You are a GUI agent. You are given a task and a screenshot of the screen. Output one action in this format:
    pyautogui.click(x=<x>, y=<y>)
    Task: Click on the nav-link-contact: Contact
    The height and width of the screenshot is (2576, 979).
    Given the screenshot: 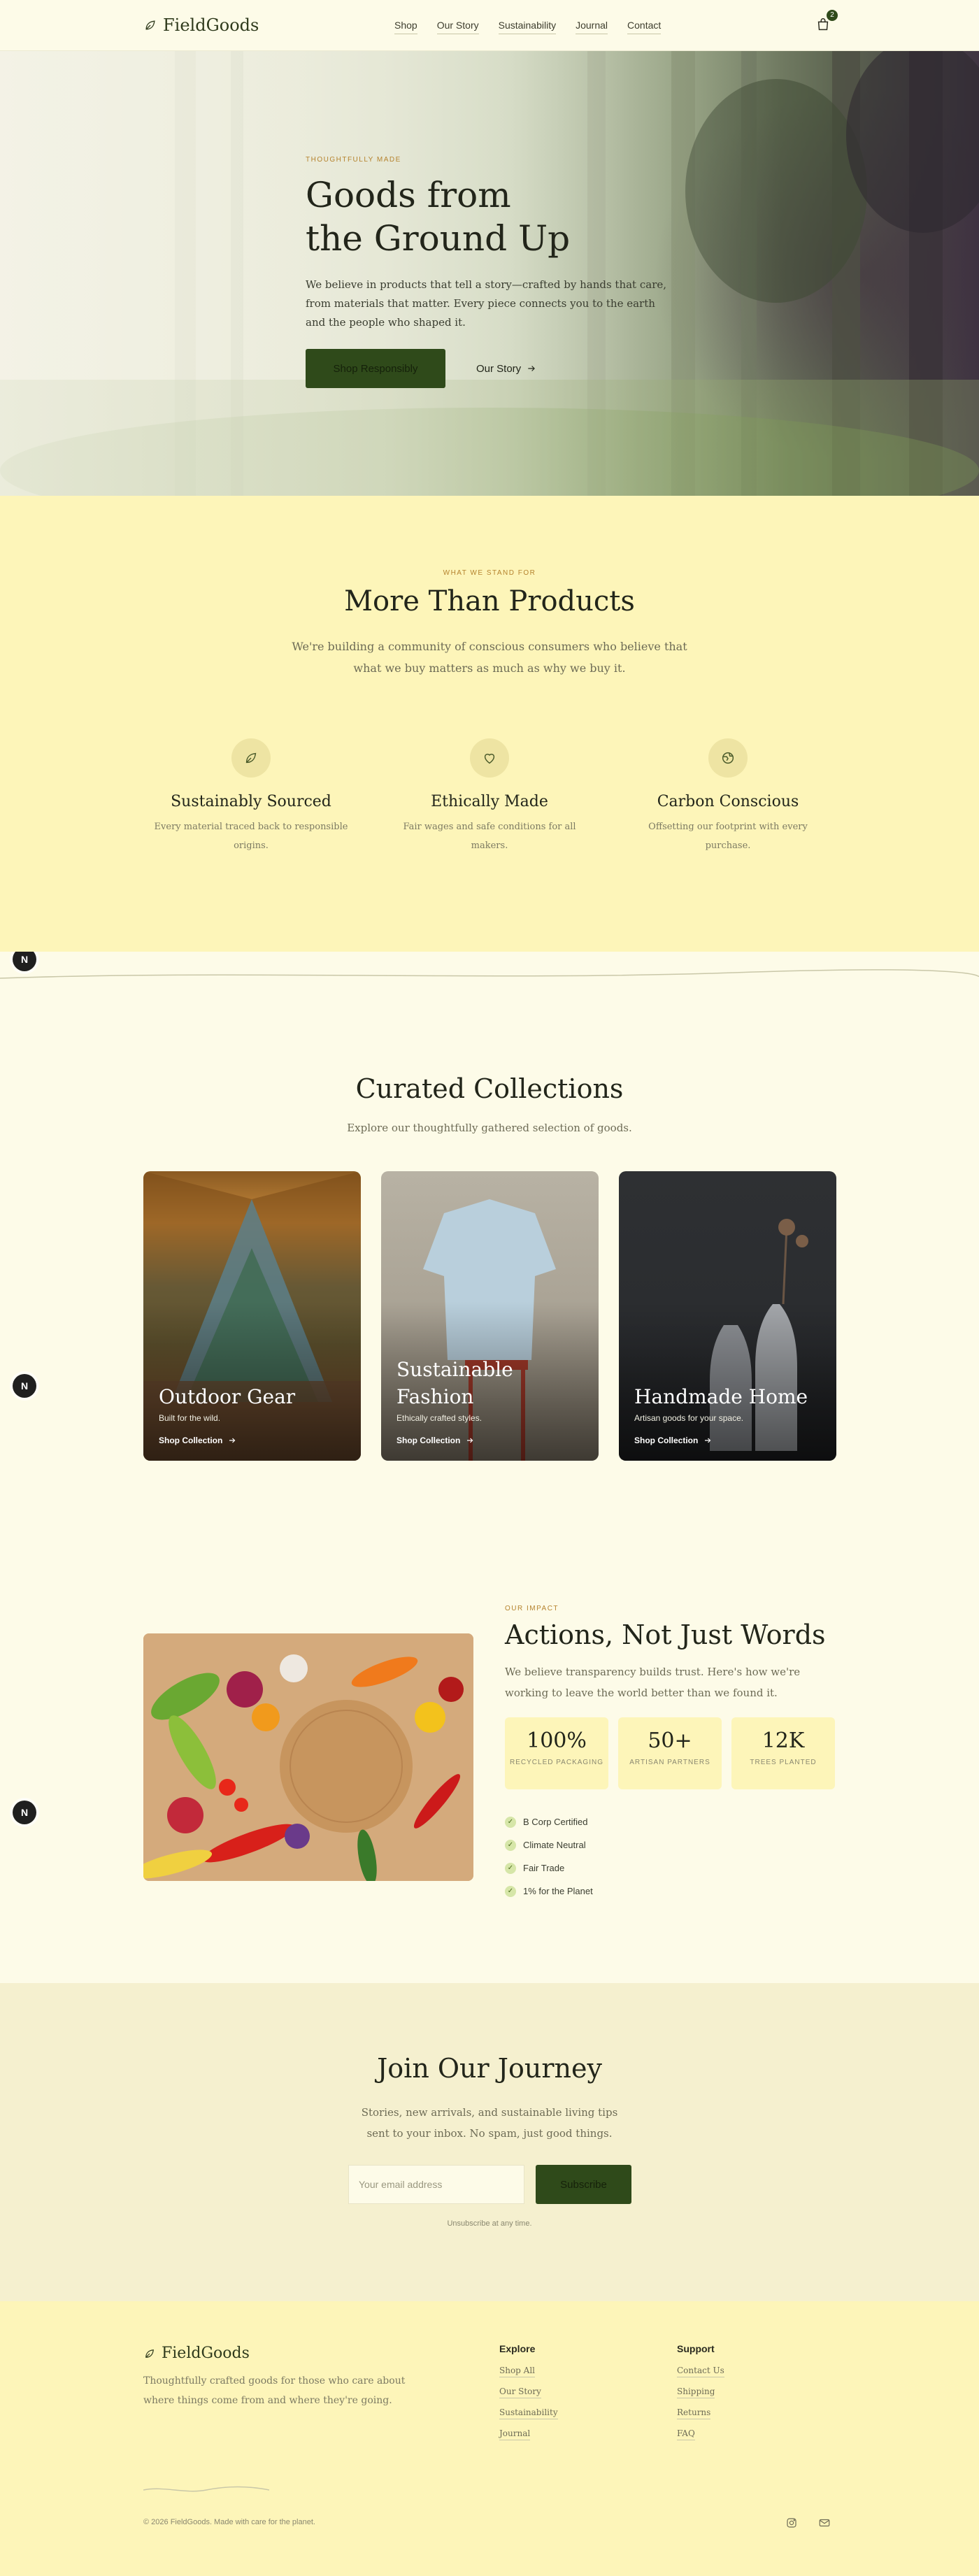 What is the action you would take?
    pyautogui.click(x=644, y=27)
    